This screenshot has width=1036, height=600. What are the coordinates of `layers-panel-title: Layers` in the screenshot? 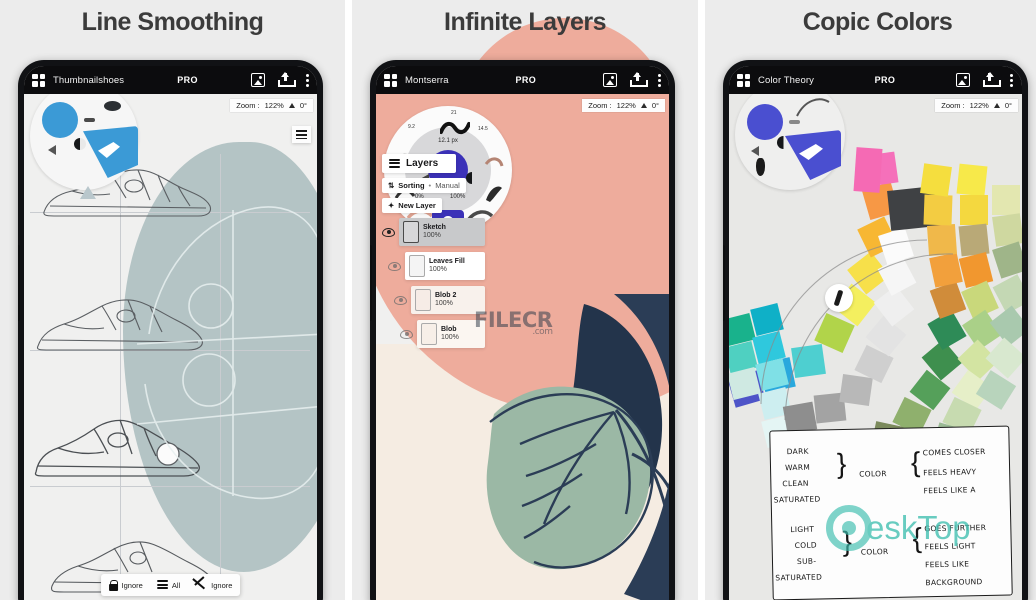 It's located at (422, 163).